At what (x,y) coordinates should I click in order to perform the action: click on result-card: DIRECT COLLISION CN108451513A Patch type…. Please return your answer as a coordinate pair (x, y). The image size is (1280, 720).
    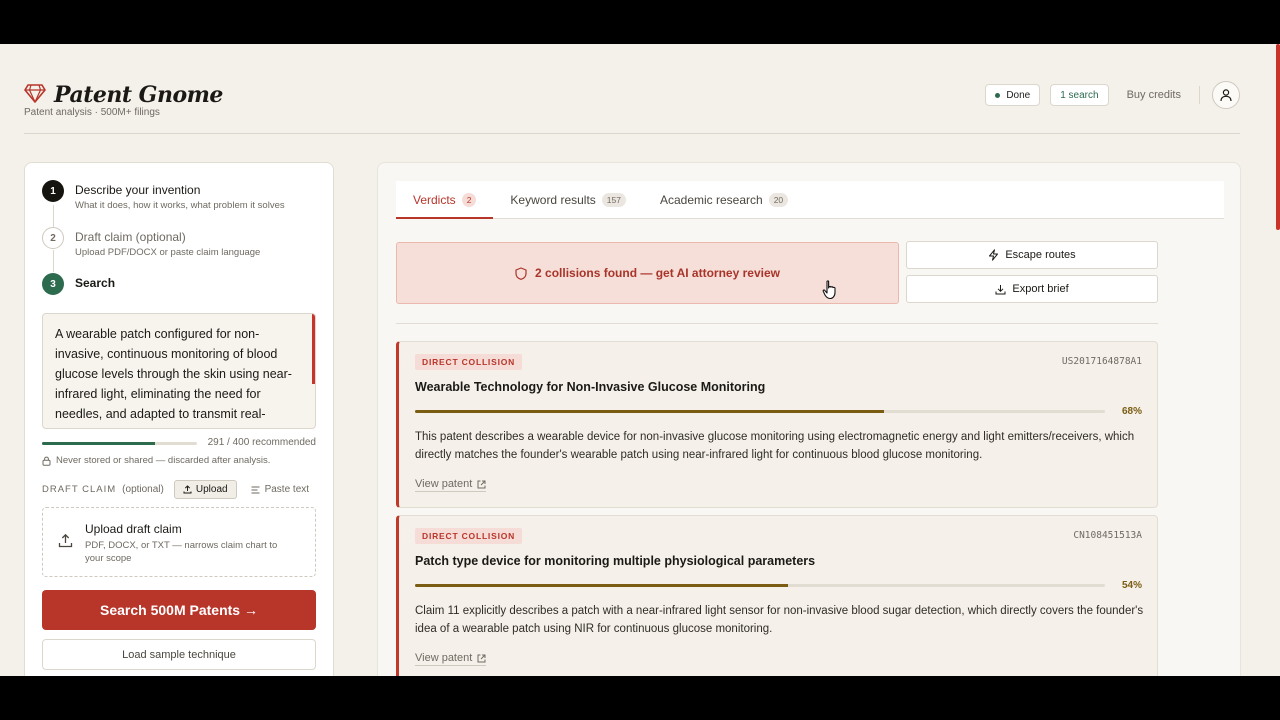
    Looking at the image, I should click on (777, 595).